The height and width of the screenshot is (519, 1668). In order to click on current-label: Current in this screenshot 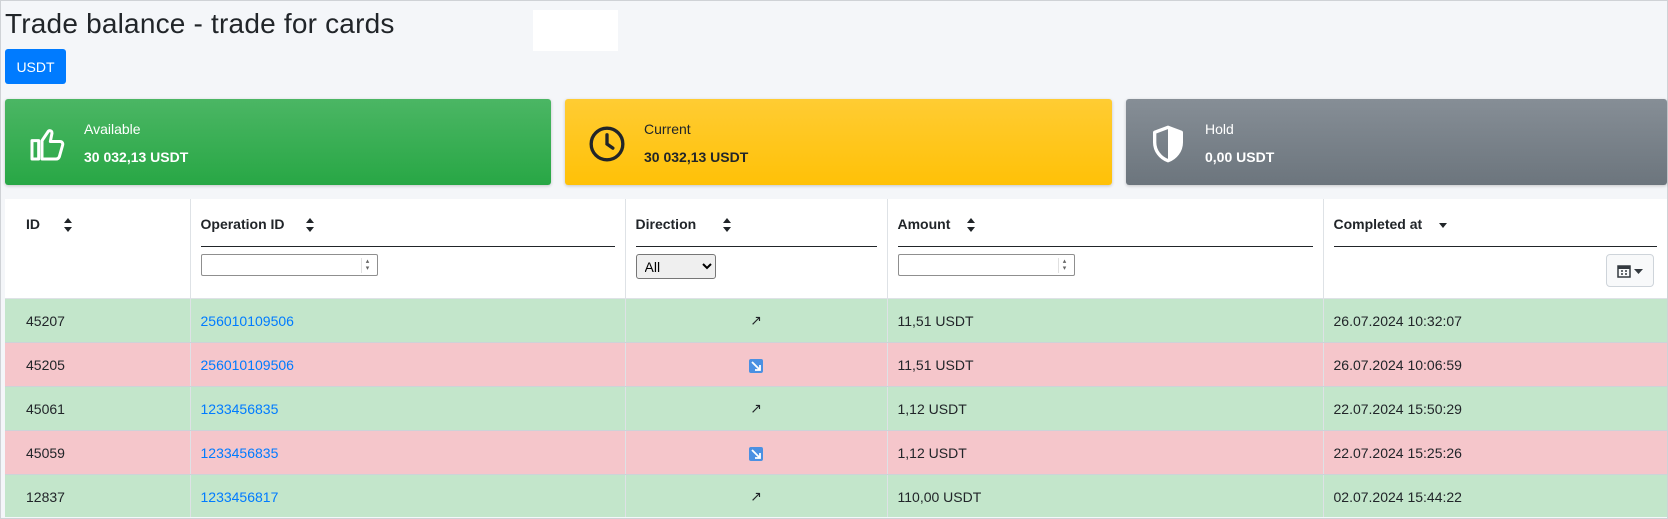, I will do `click(667, 129)`.